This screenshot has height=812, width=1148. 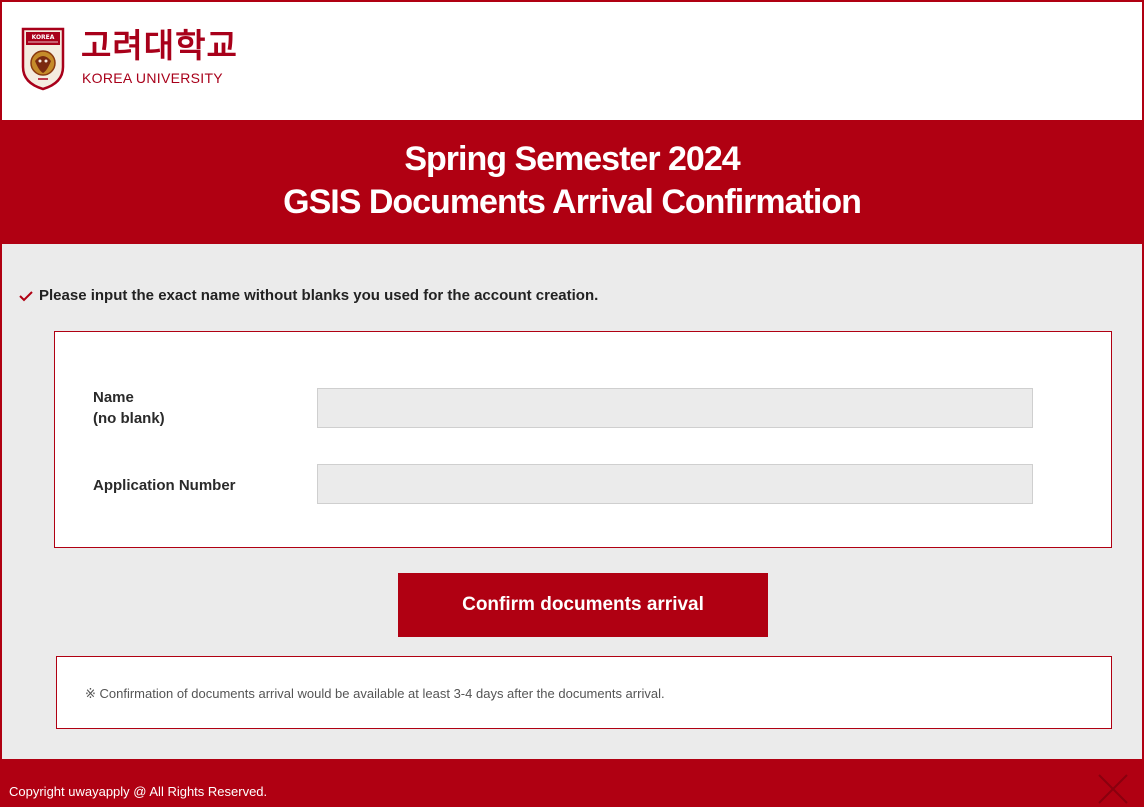 What do you see at coordinates (129, 408) in the screenshot?
I see `name-label: Name (no blank)` at bounding box center [129, 408].